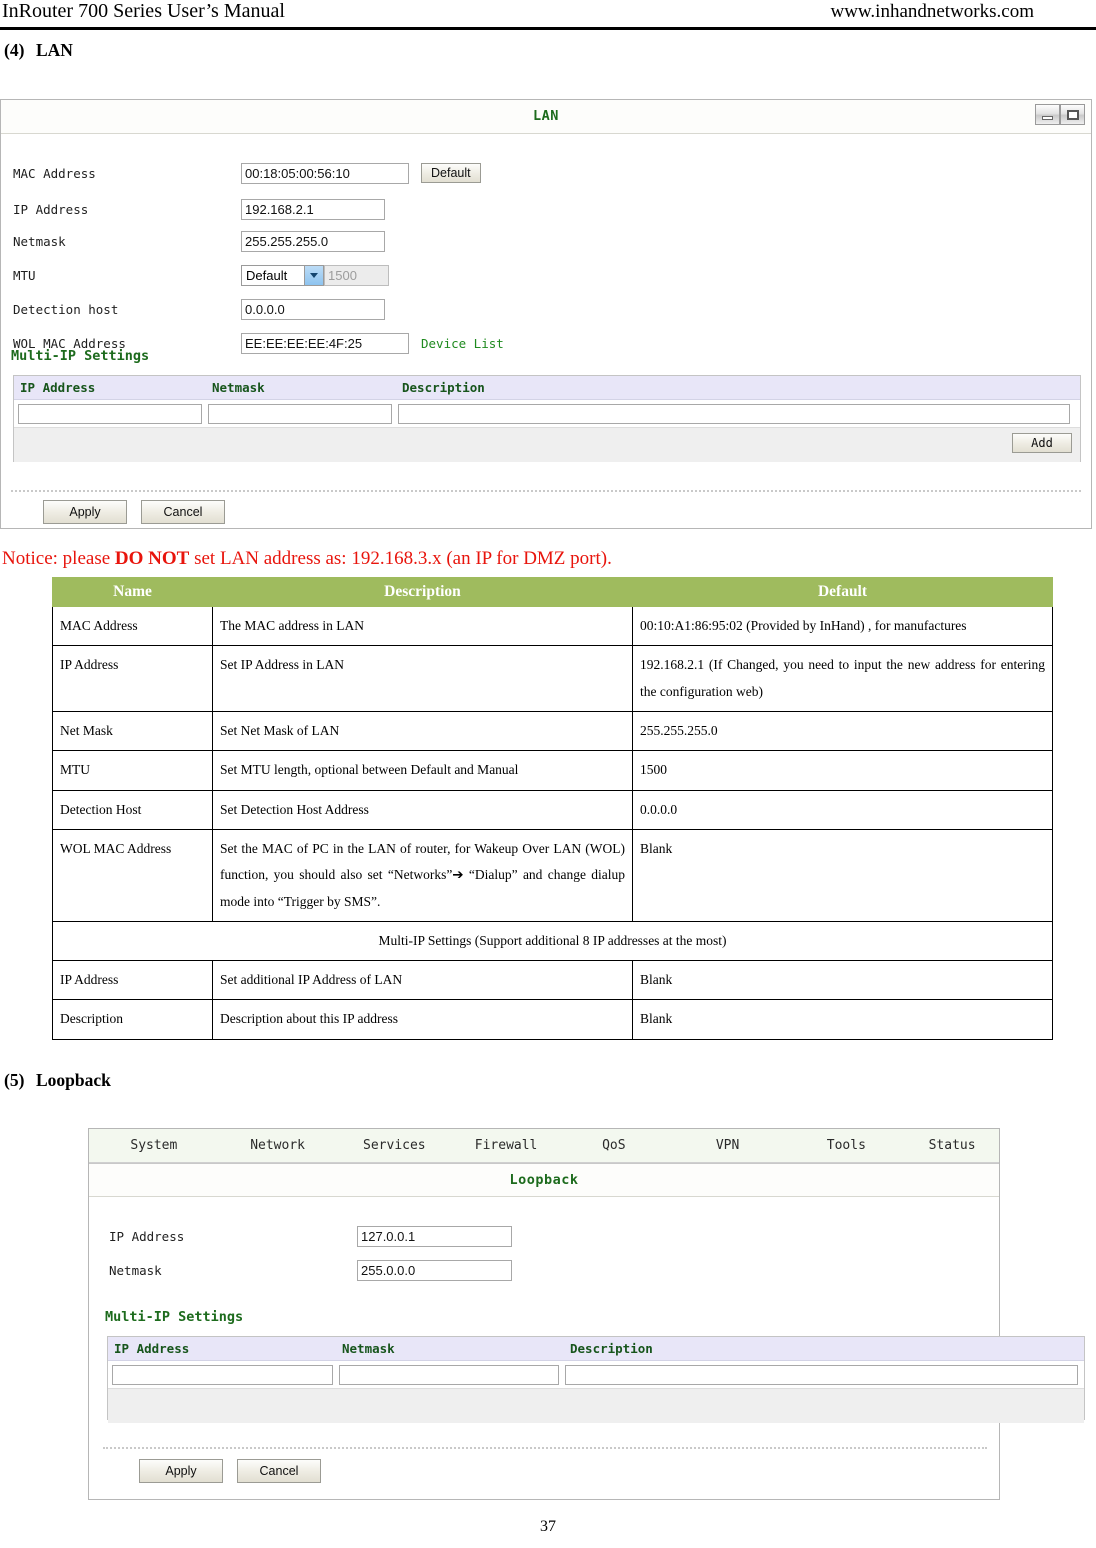 The width and height of the screenshot is (1096, 1548). Describe the element at coordinates (66, 309) in the screenshot. I see `label-detection-host: Detection host` at that location.